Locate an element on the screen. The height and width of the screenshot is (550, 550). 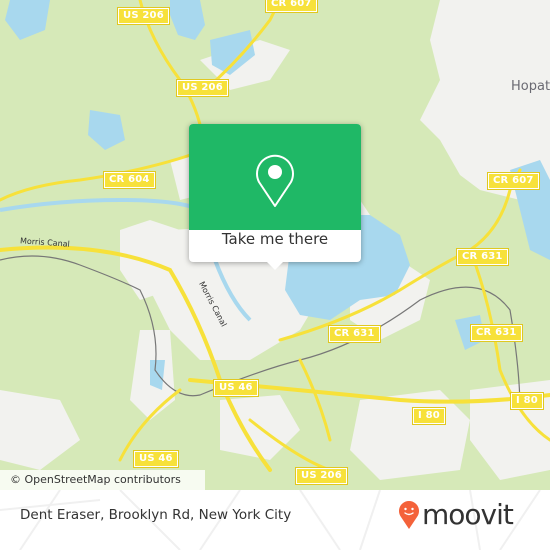
moovit-wordmark: moovit is located at coordinates (468, 514).